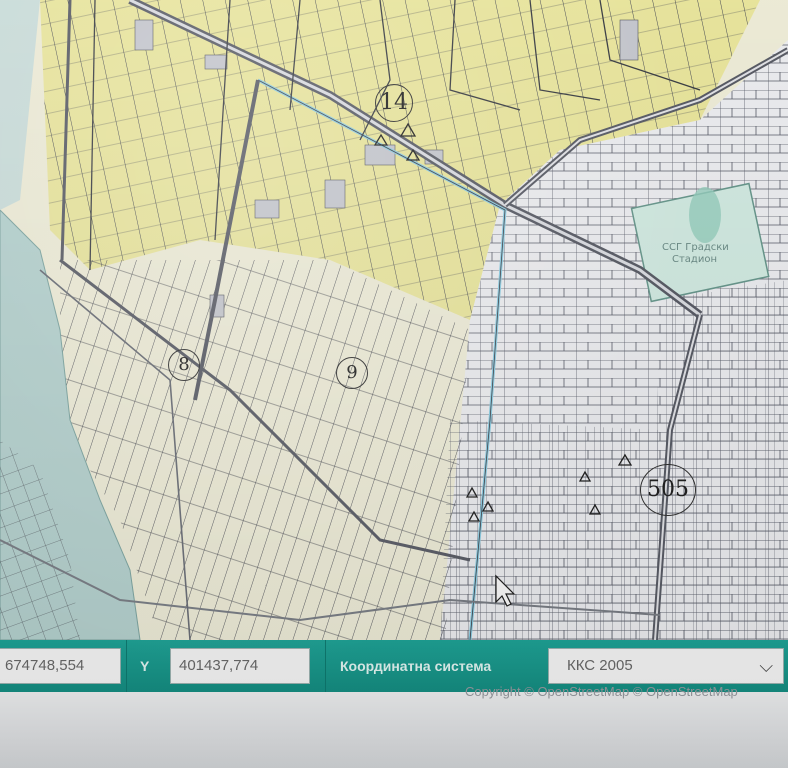  I want to click on cadastral-area-label-8: 8, so click(184, 365).